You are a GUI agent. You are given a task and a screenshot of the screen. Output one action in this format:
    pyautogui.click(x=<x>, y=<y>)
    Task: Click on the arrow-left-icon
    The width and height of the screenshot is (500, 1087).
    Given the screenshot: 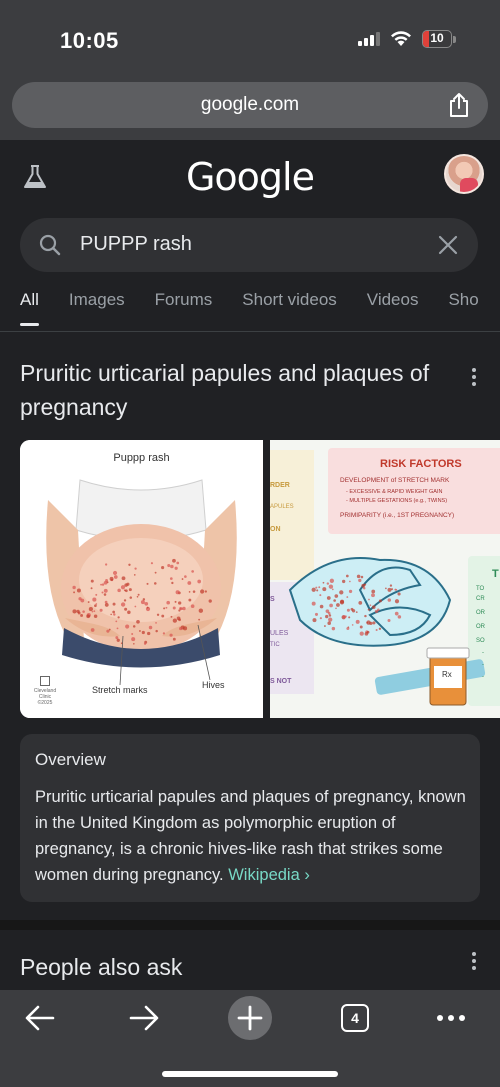 What is the action you would take?
    pyautogui.click(x=40, y=1018)
    